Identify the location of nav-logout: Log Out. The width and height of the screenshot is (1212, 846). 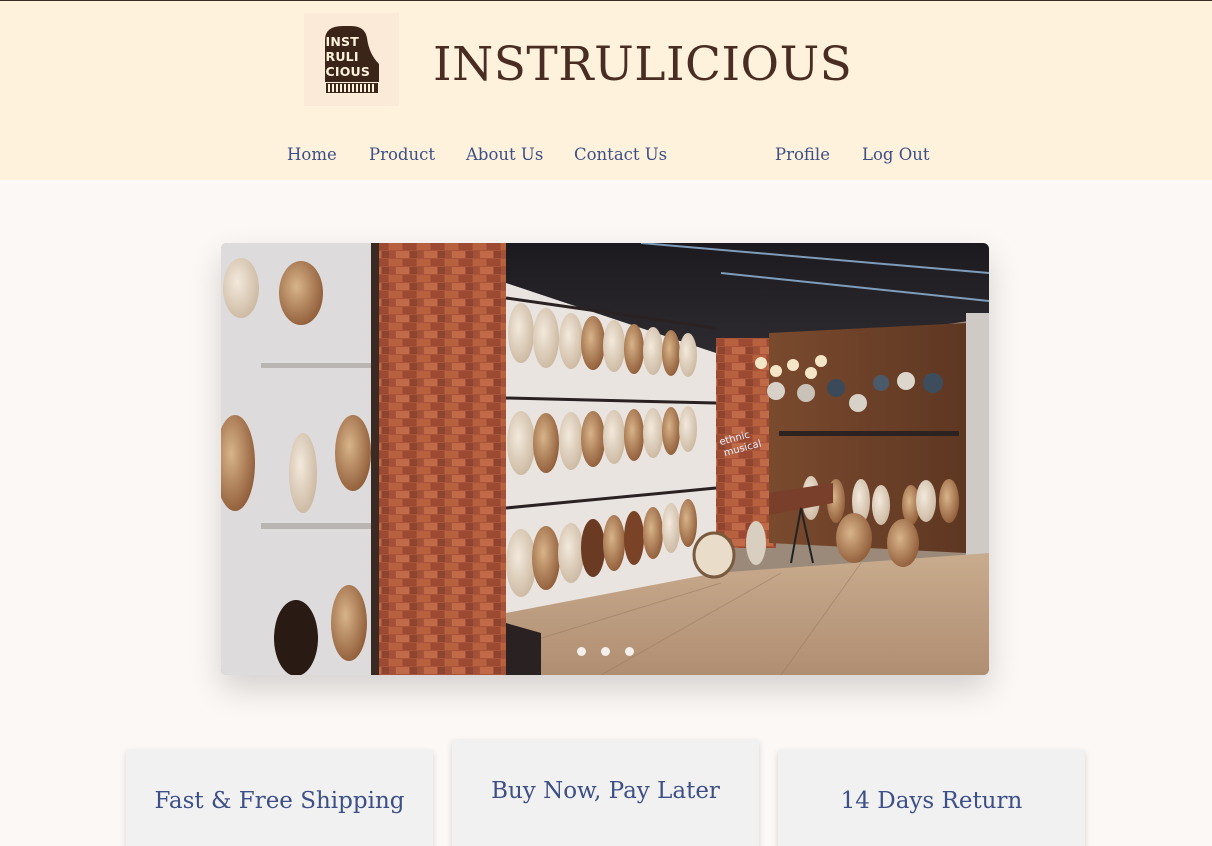
(895, 155).